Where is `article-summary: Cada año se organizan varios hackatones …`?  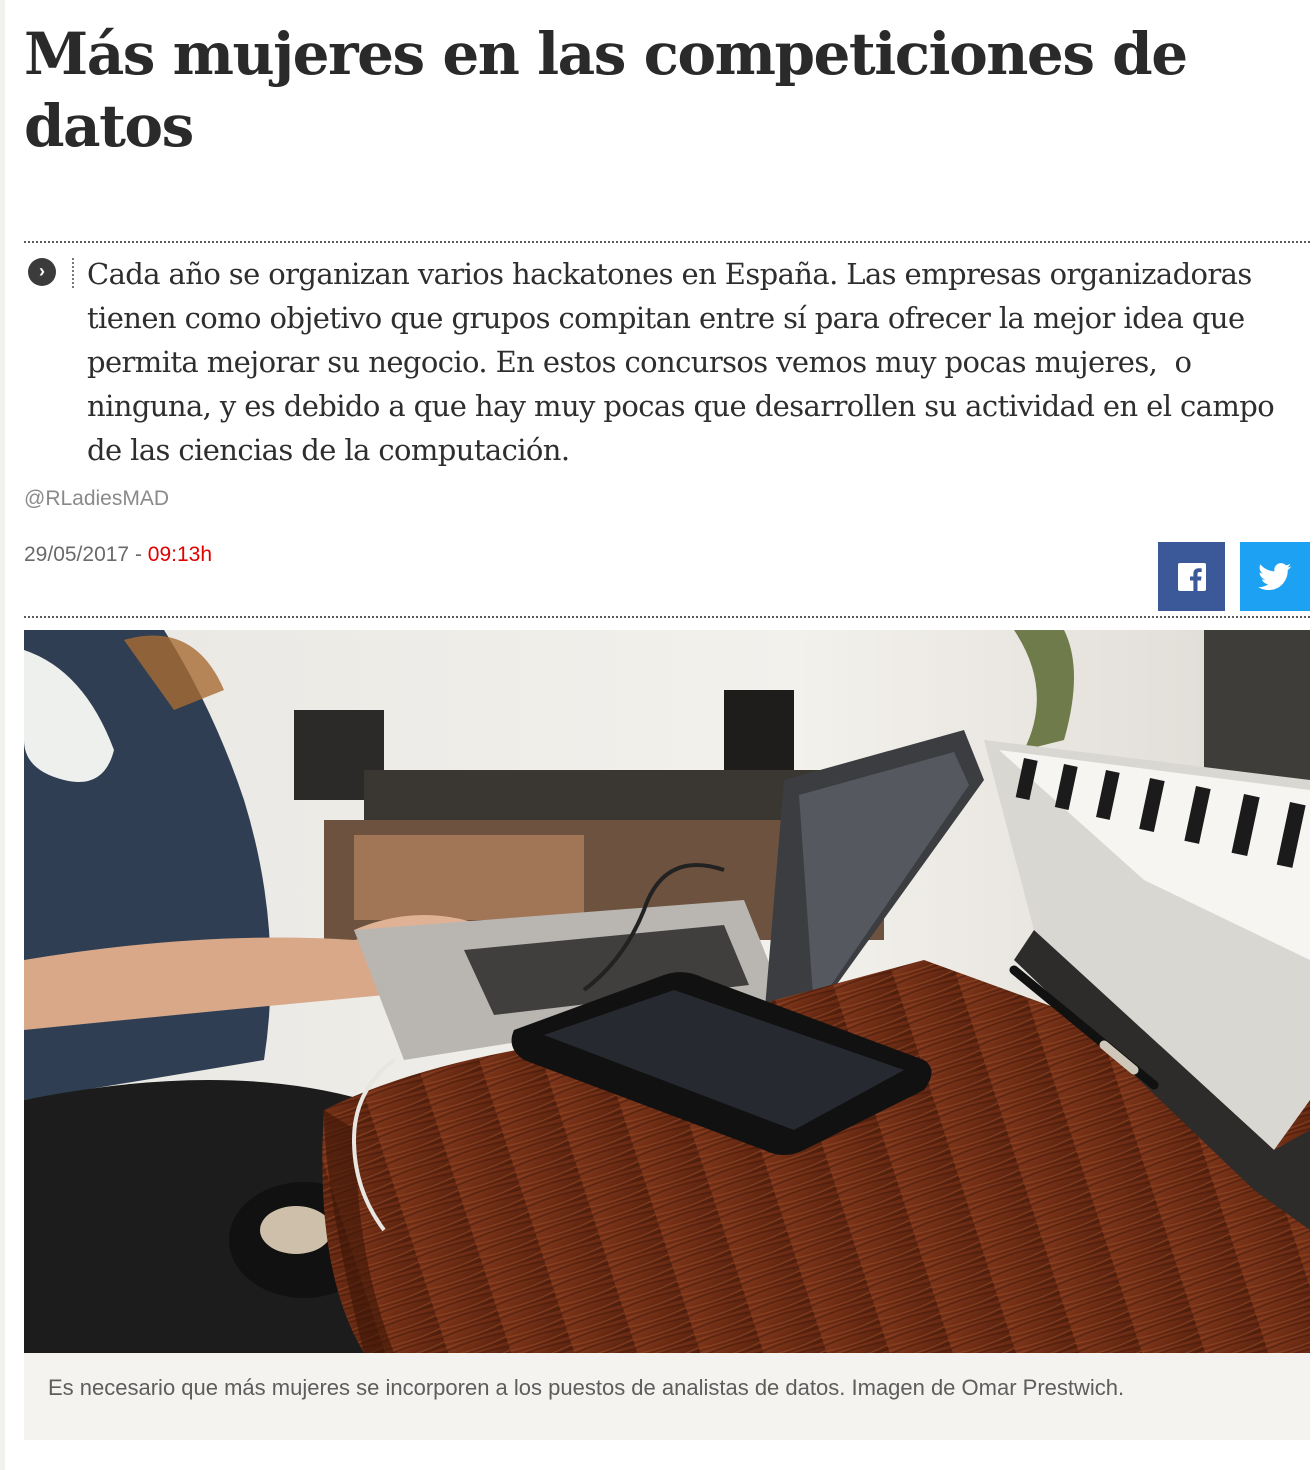
article-summary: Cada año se organizan varios hackatones … is located at coordinates (685, 362).